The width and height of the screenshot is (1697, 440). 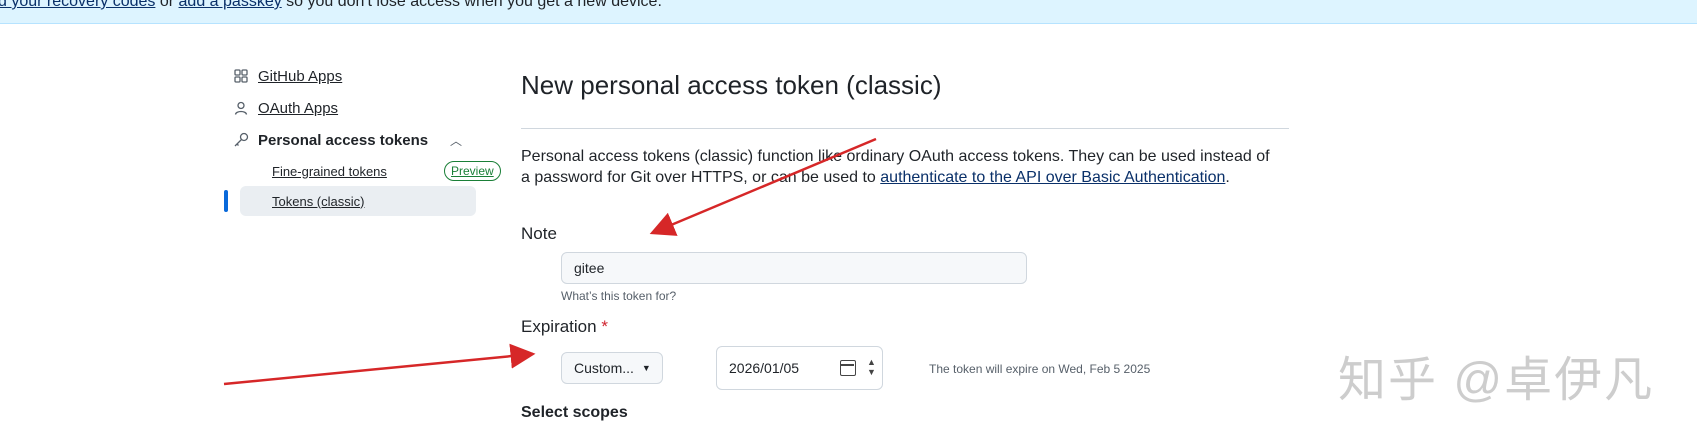 What do you see at coordinates (379, 364) in the screenshot?
I see `annotation-arrow-expiration` at bounding box center [379, 364].